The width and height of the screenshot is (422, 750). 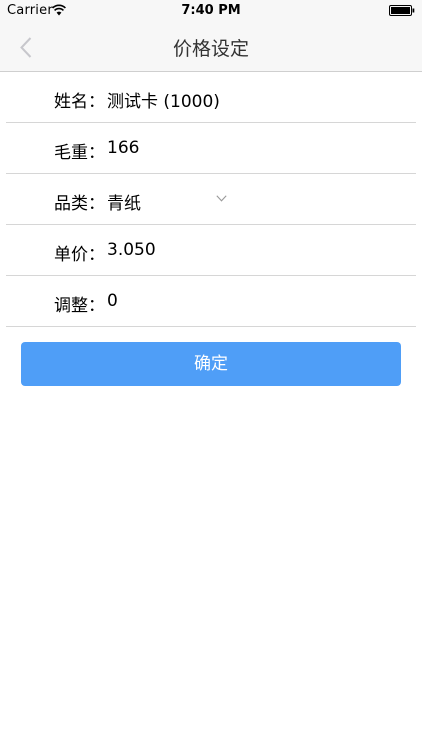 I want to click on adjustment-input: 0, so click(x=112, y=301).